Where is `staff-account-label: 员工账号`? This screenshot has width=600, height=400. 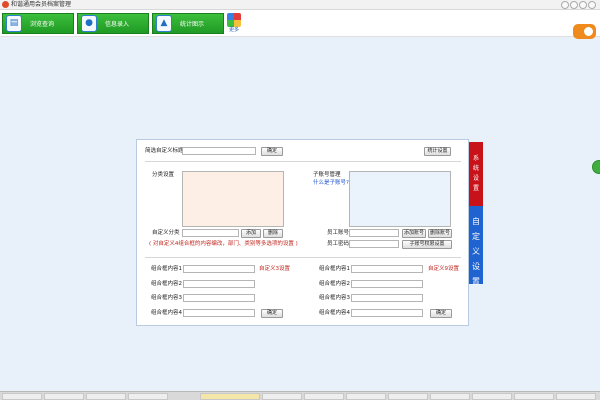 staff-account-label: 员工账号 is located at coordinates (338, 233).